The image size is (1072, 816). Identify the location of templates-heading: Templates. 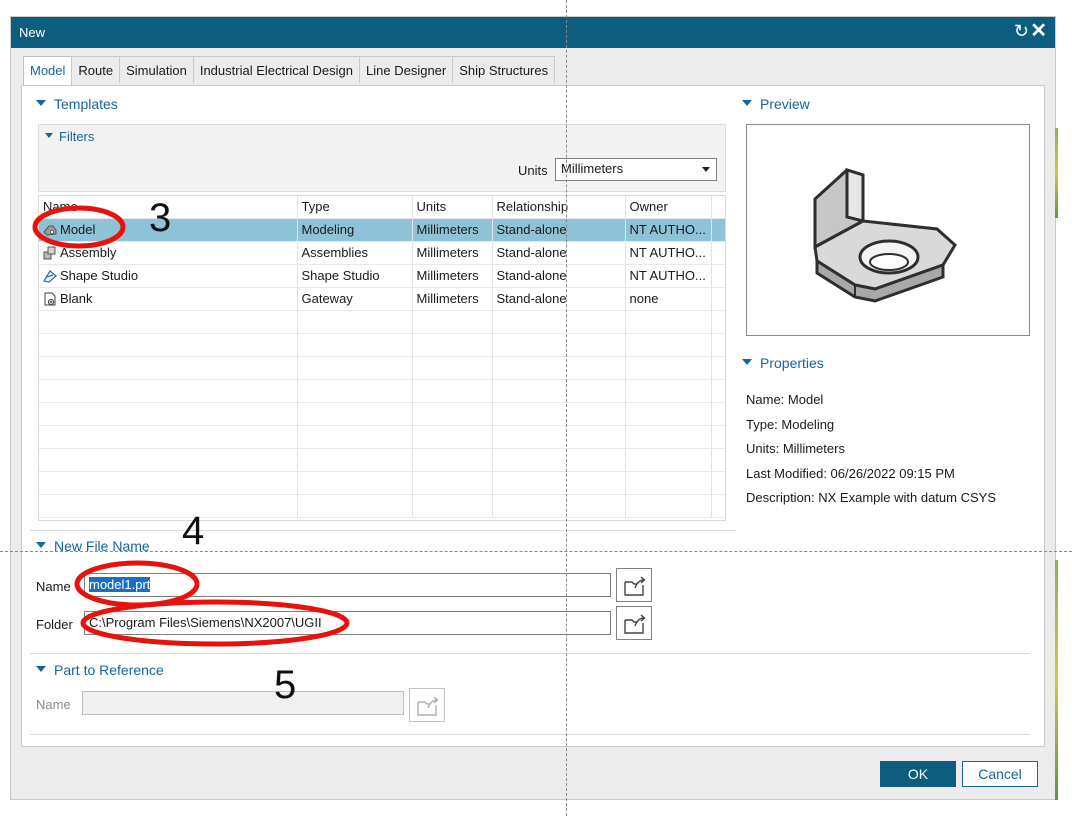
(86, 104).